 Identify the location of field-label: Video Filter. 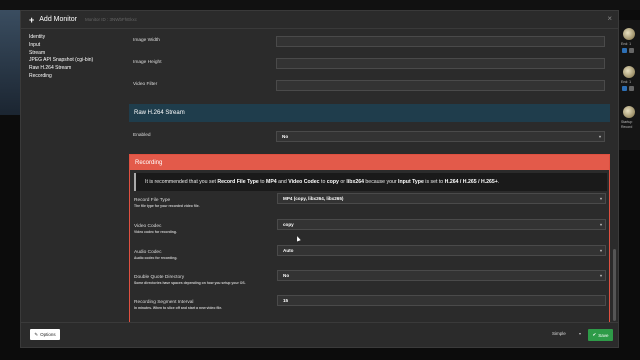
(145, 84).